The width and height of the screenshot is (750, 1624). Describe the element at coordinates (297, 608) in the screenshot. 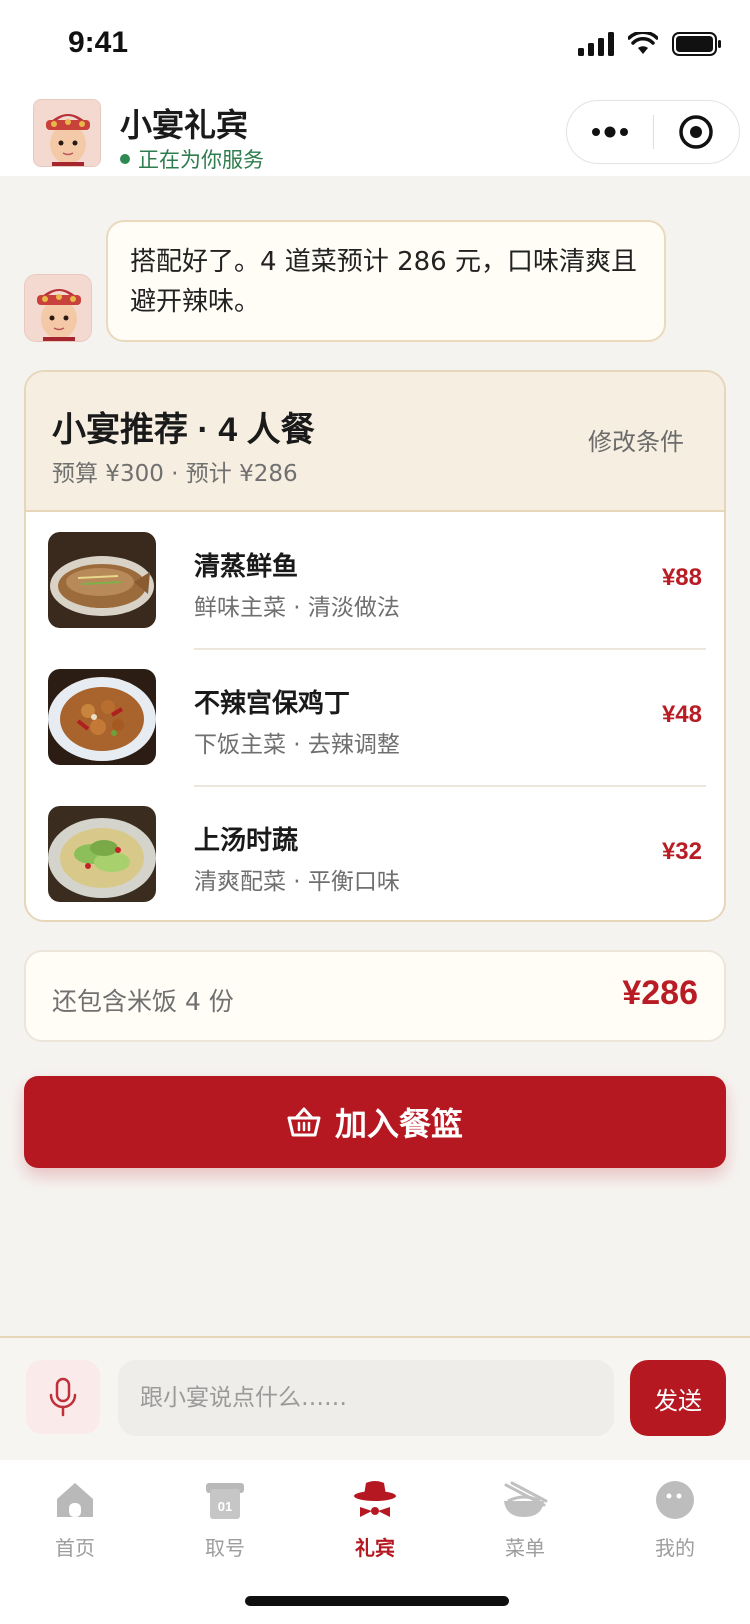

I see `dish-desc: 鲜味主菜 · 清淡做法` at that location.